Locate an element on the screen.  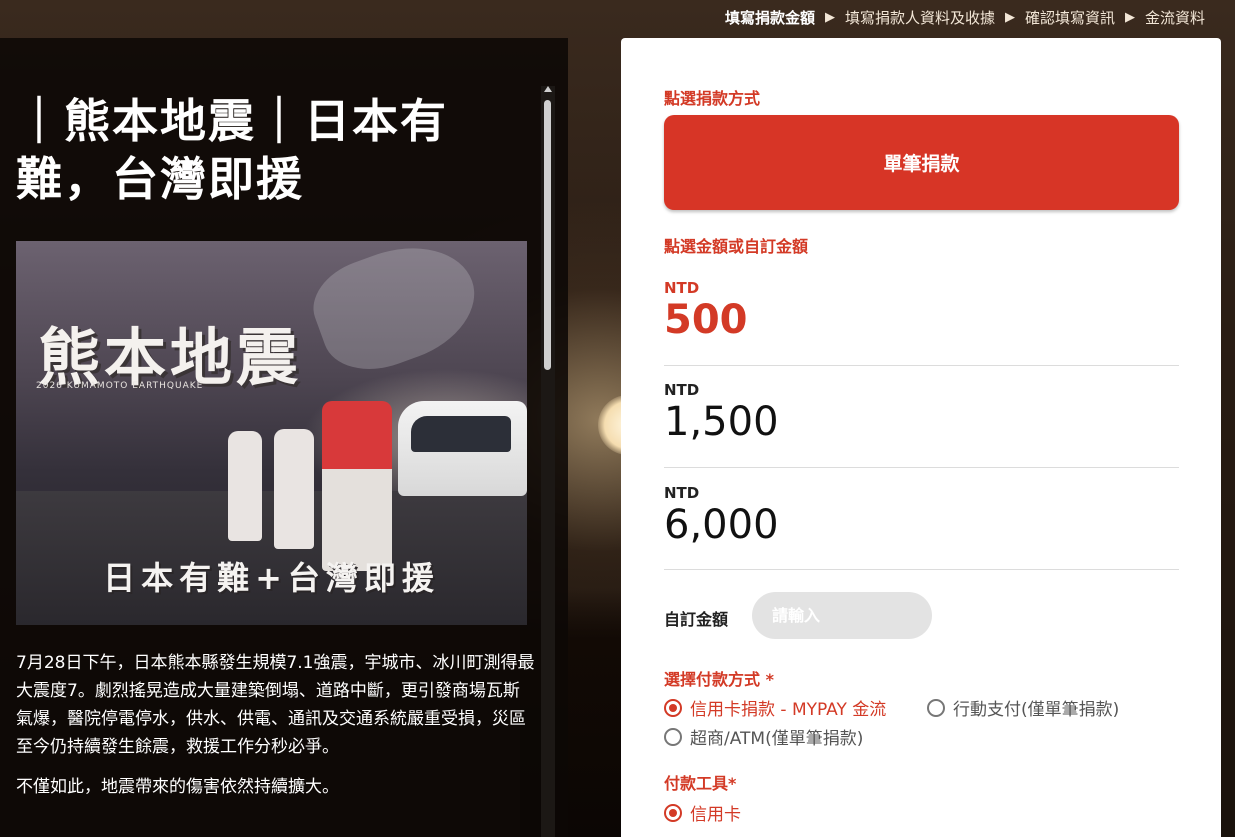
payment-option-label: 信用卡捐款 - MYPAY 金流 is located at coordinates (788, 710).